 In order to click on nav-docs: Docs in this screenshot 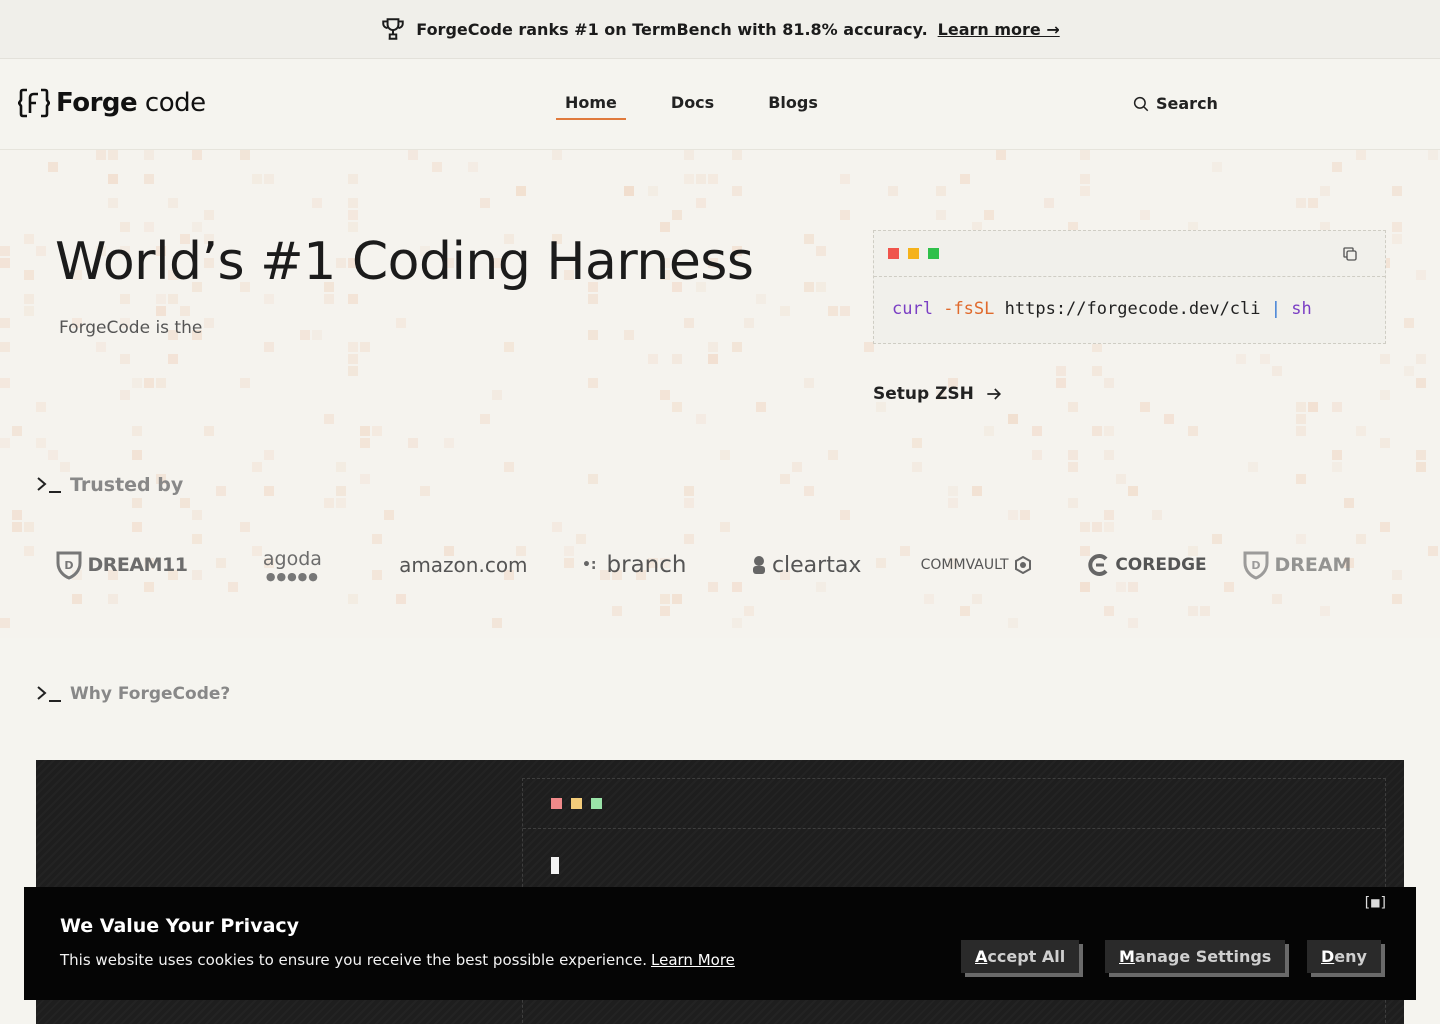, I will do `click(692, 106)`.